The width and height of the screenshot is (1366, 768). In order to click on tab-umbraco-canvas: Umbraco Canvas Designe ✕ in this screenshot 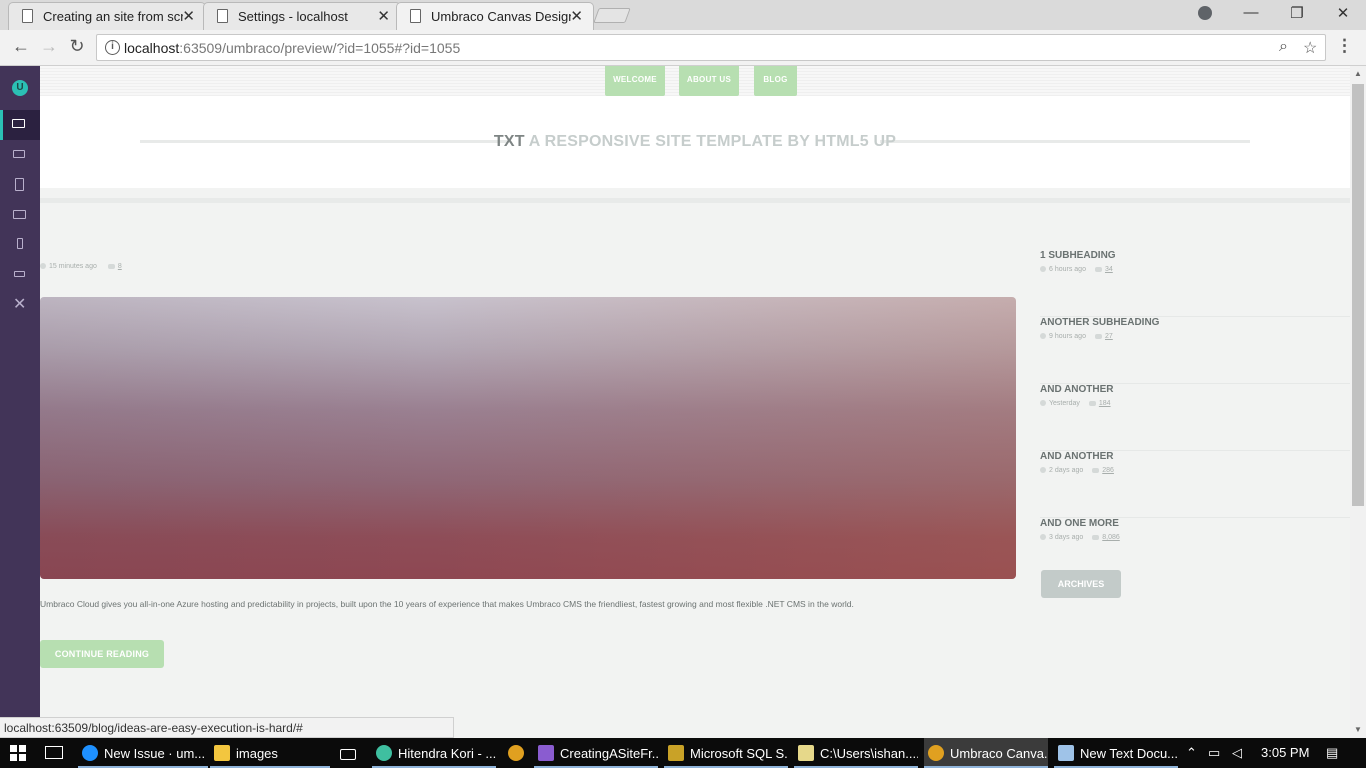, I will do `click(495, 16)`.